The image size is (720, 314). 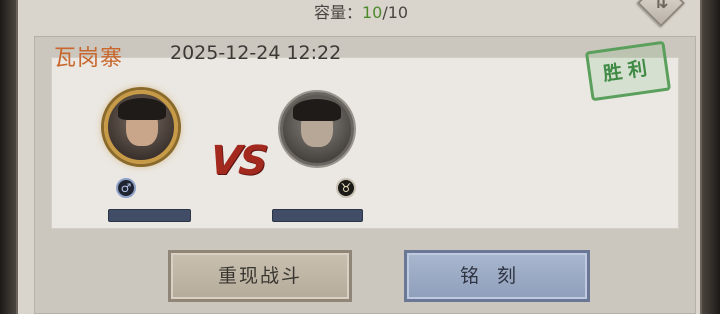 I want to click on capacity-current: 10, so click(x=372, y=12).